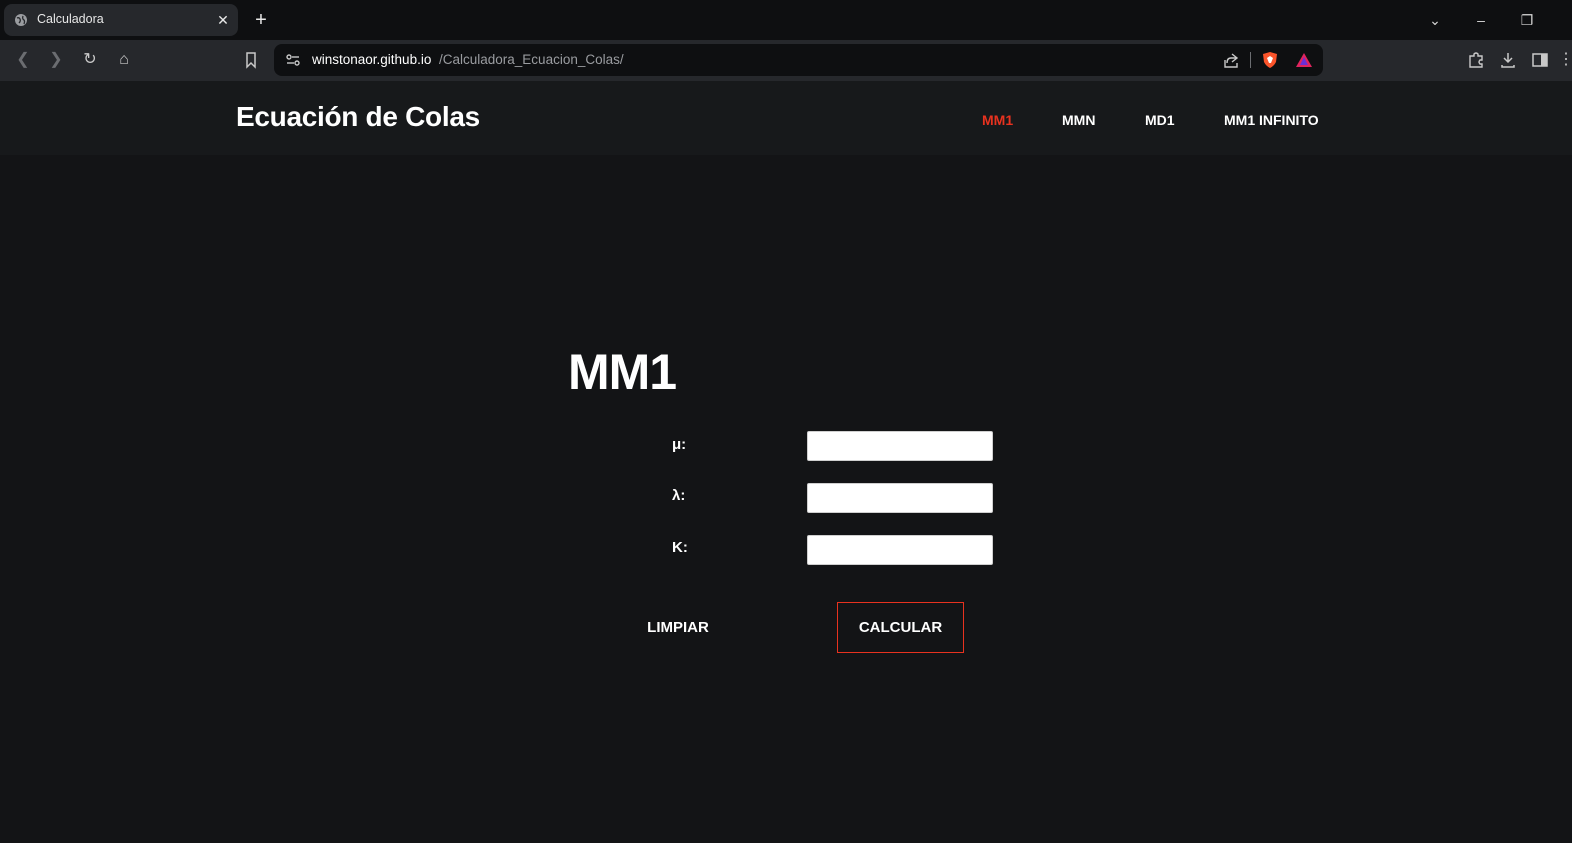 The height and width of the screenshot is (843, 1572). What do you see at coordinates (1435, 20) in the screenshot?
I see `tab-list-icon: ⌄` at bounding box center [1435, 20].